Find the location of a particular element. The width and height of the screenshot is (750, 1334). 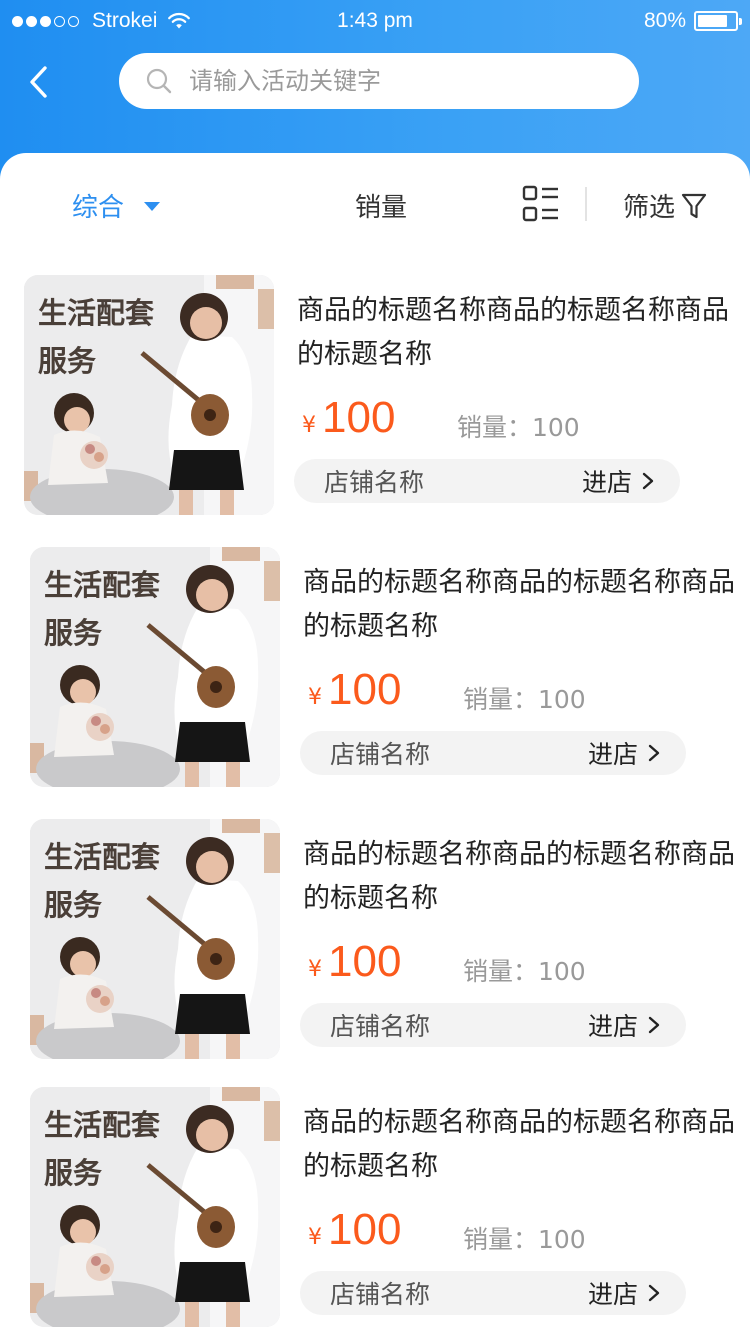

sort-comprehensive: 综合 is located at coordinates (116, 205).